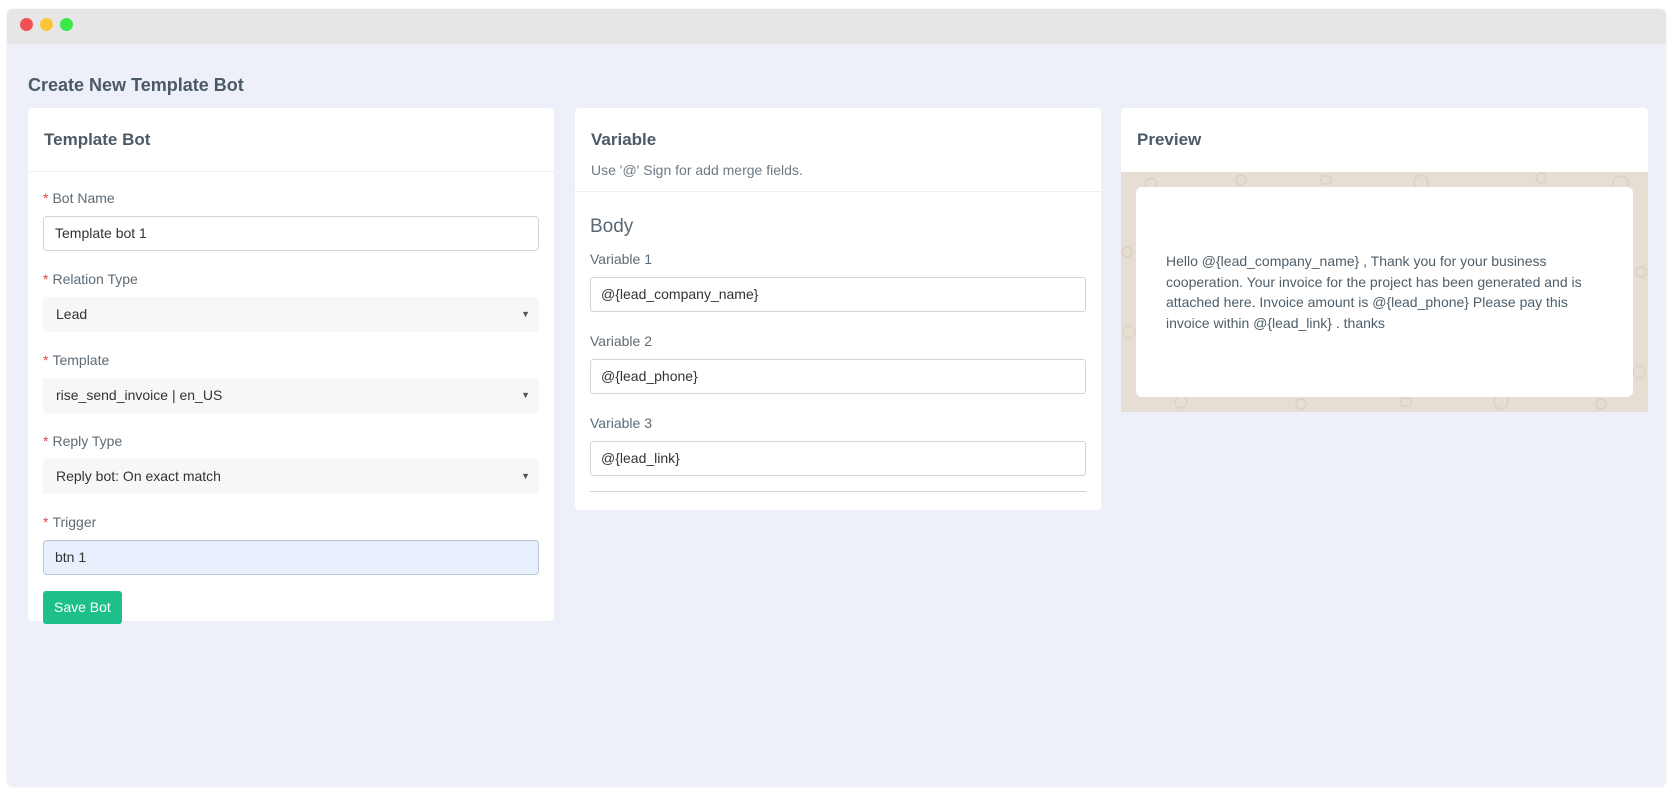  Describe the element at coordinates (838, 294) in the screenshot. I see `variable-1-input: @{lead_company_name}` at that location.